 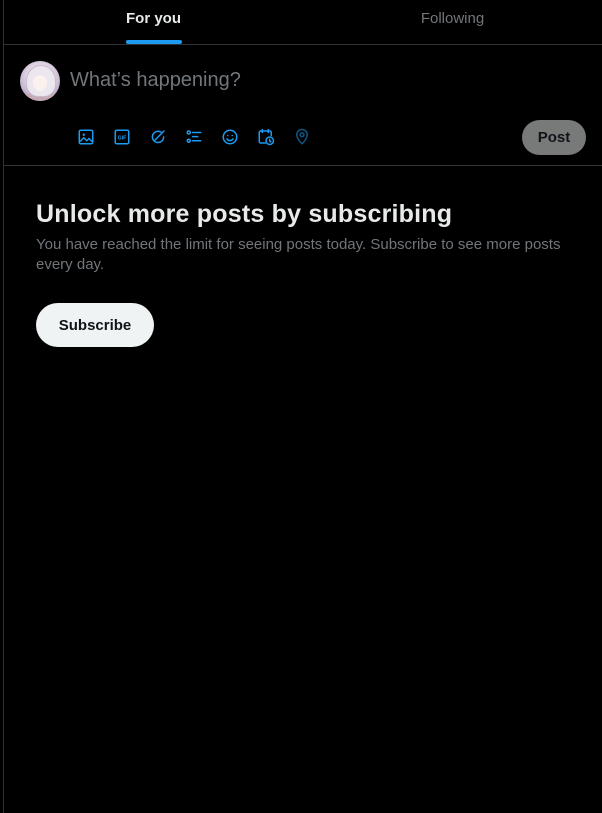 I want to click on compose-input, so click(x=320, y=80).